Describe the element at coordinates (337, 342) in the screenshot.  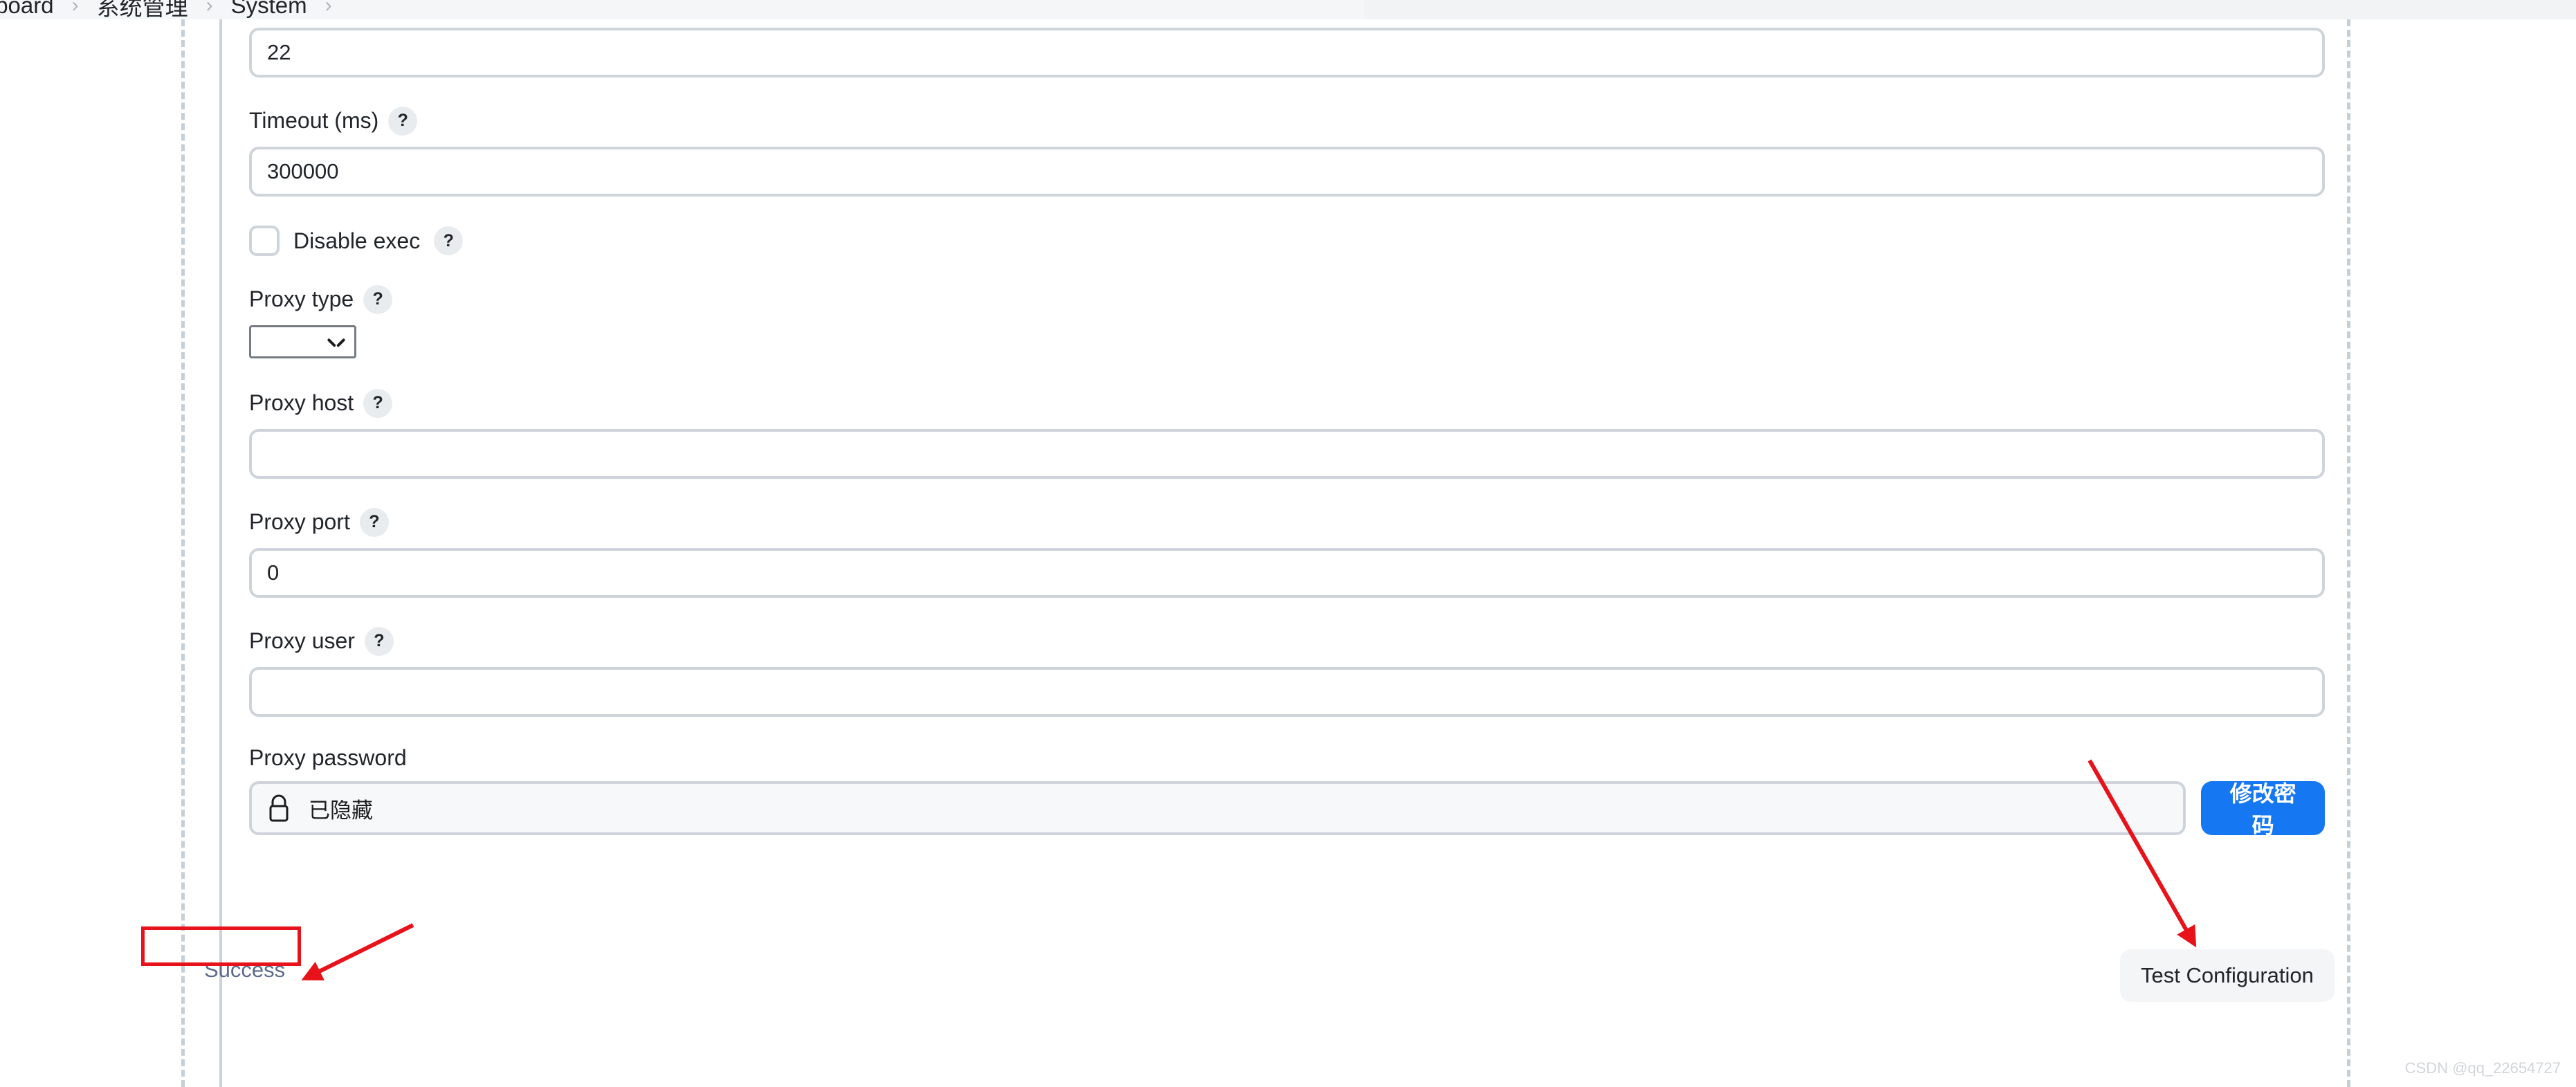
I see `chevron-down-icon` at that location.